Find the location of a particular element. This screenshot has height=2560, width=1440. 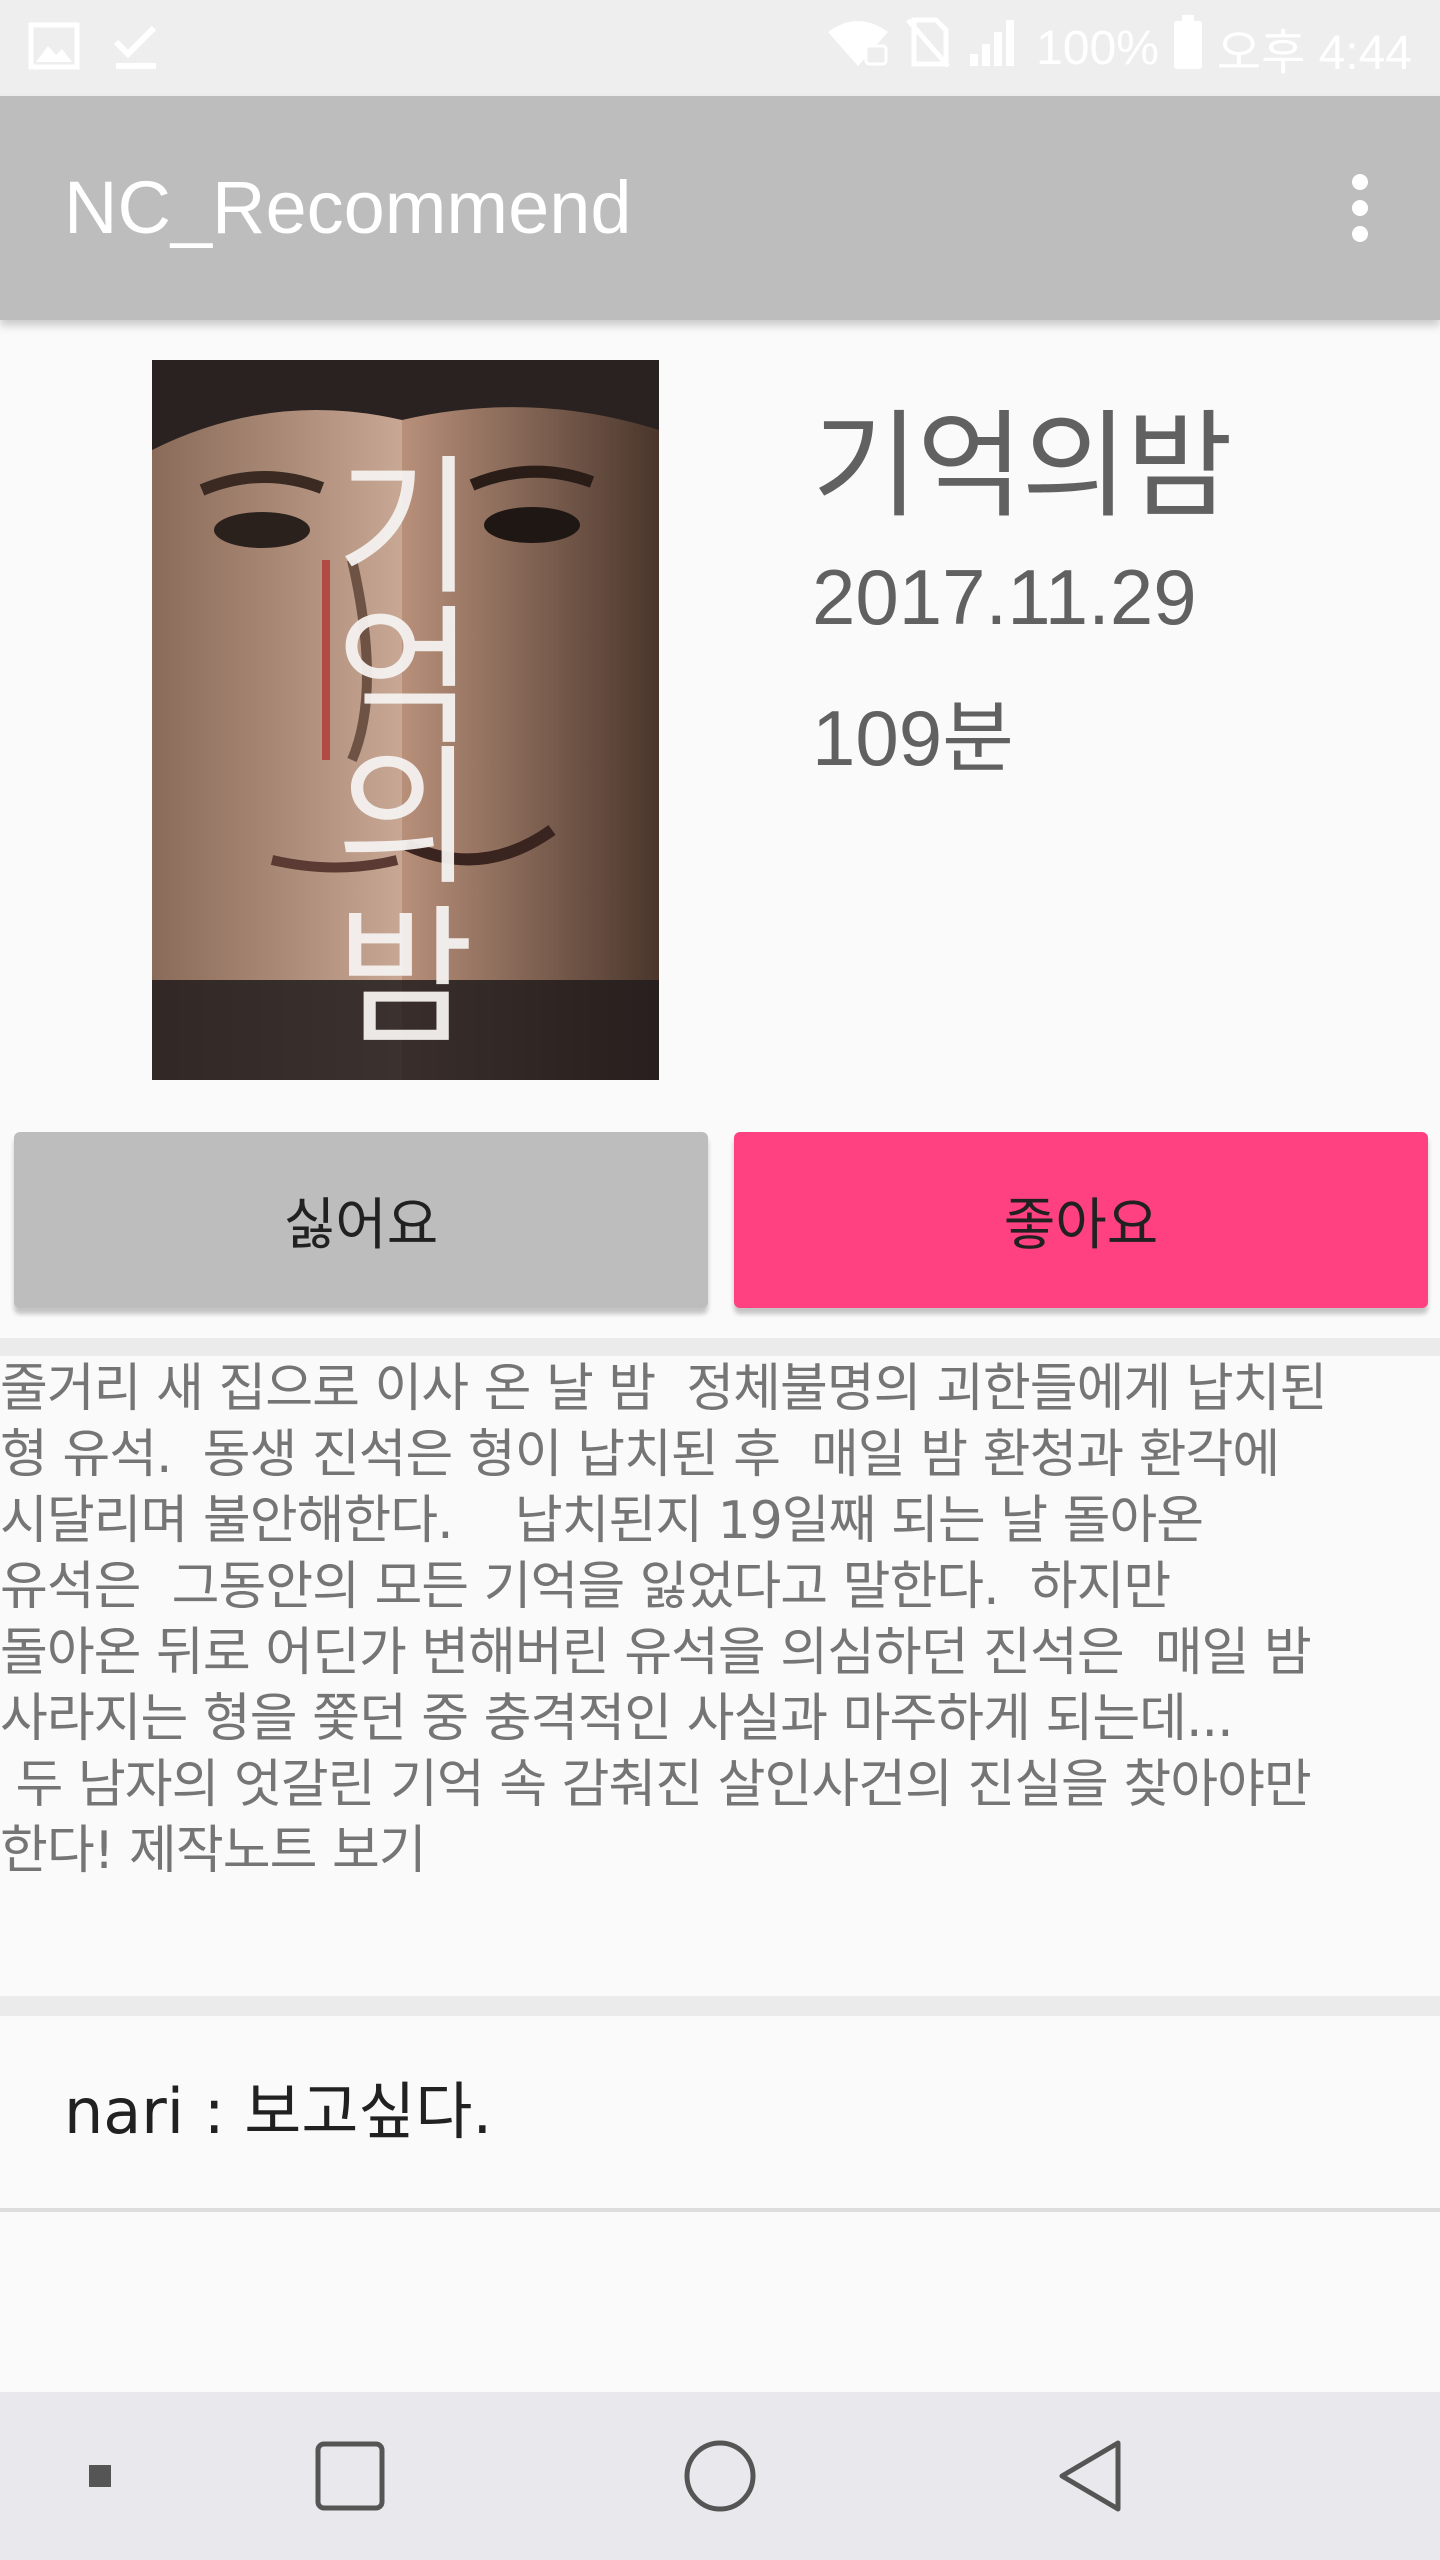

back-icon is located at coordinates (1090, 2476).